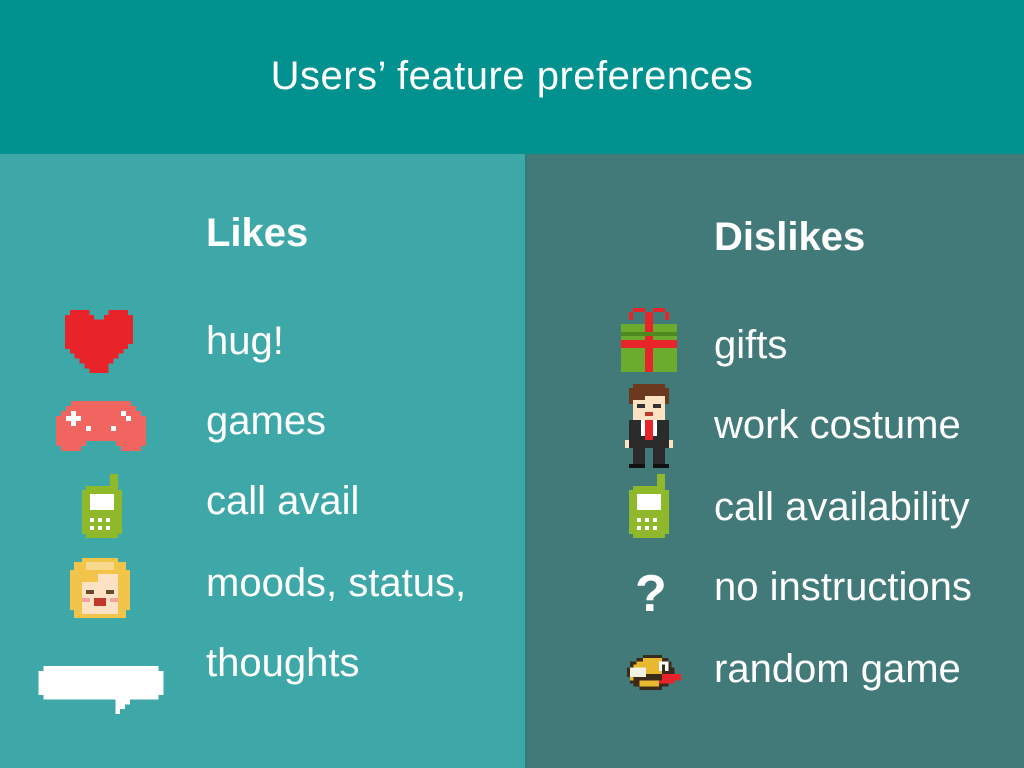  What do you see at coordinates (649, 340) in the screenshot?
I see `gift-icon` at bounding box center [649, 340].